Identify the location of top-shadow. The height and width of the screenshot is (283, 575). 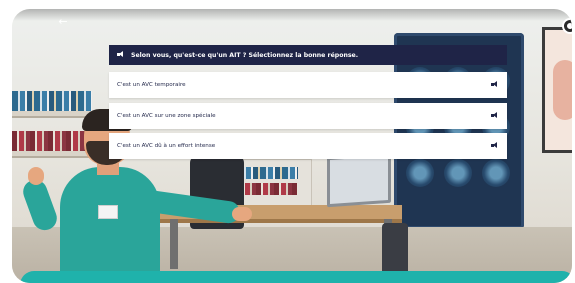
(292, 15).